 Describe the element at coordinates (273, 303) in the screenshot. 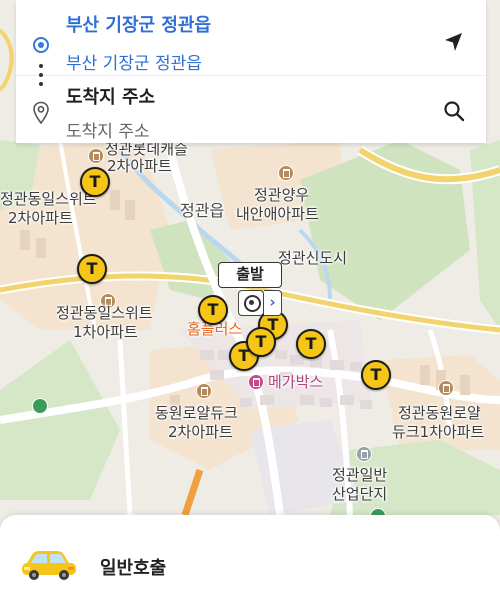

I see `chevron-right-icon: ›` at that location.